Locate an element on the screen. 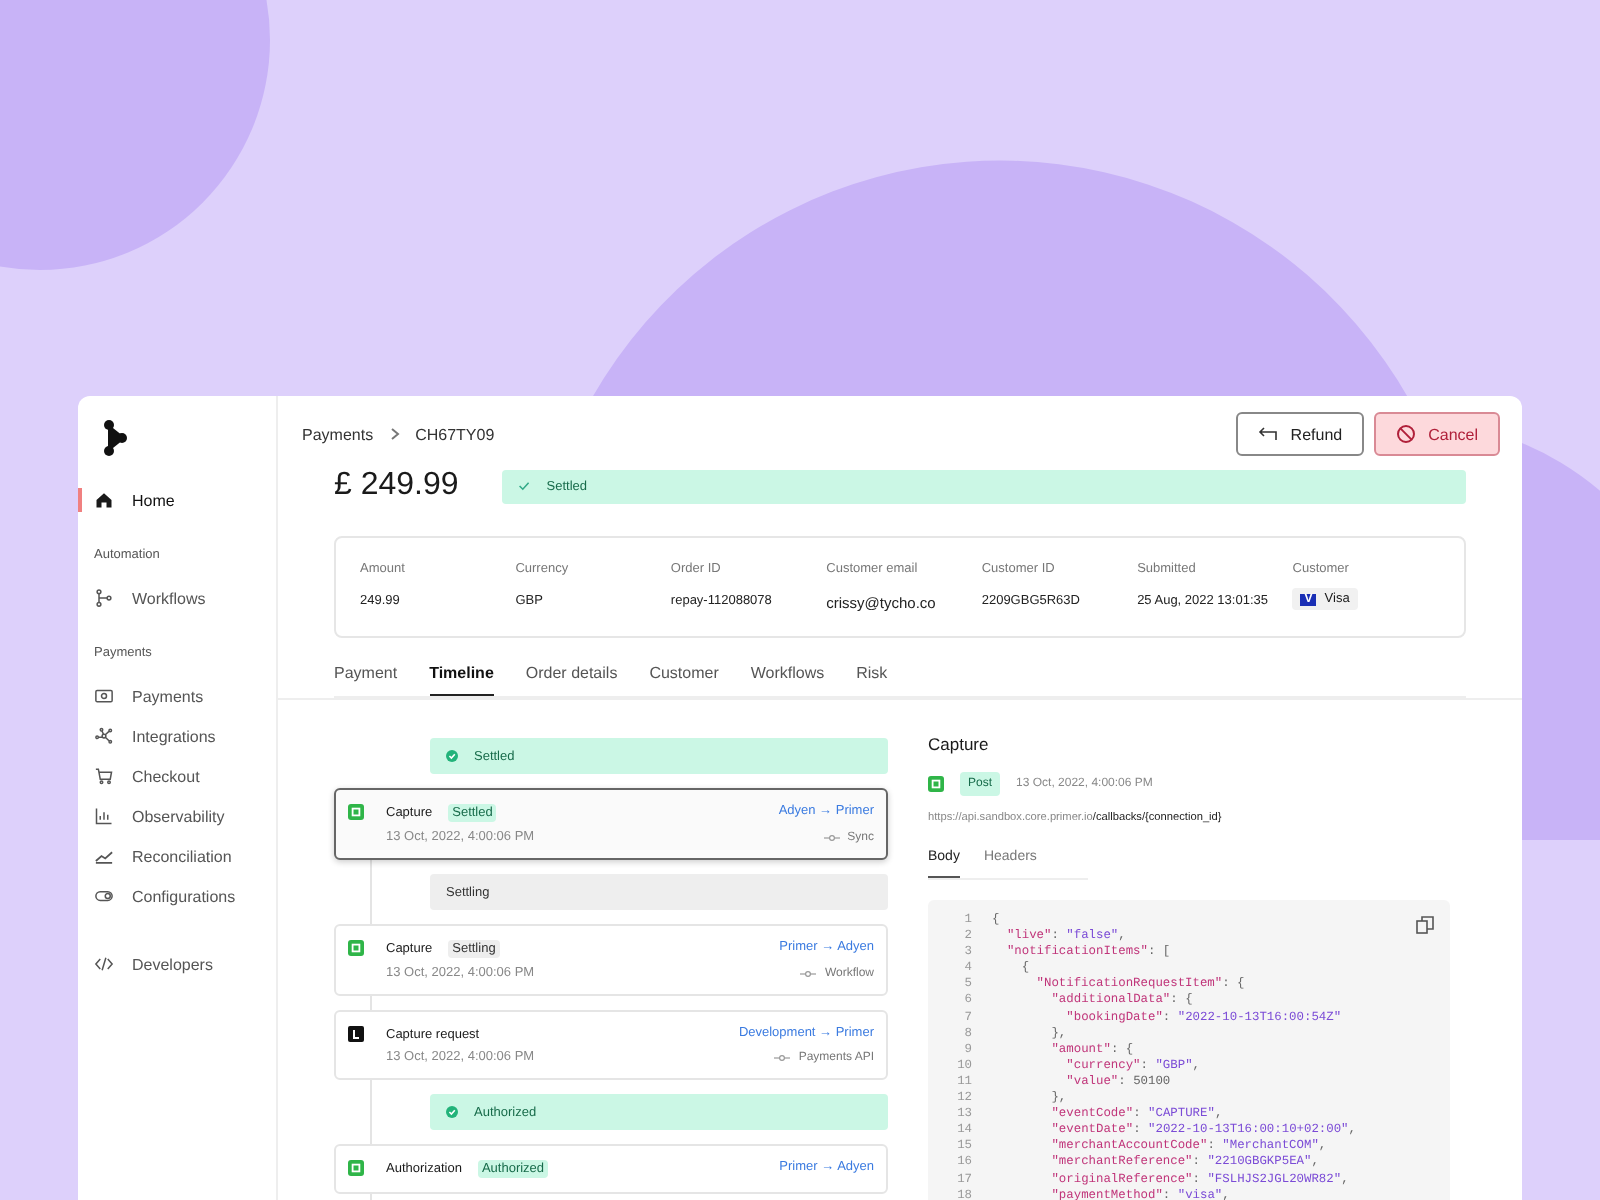 The image size is (1600, 1200). trend-icon is located at coordinates (104, 856).